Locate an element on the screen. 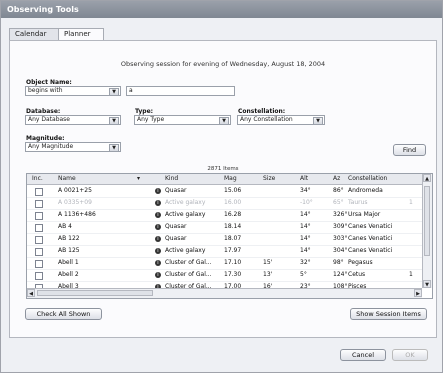 The height and width of the screenshot is (373, 443). results-count: 2871 Items is located at coordinates (223, 169).